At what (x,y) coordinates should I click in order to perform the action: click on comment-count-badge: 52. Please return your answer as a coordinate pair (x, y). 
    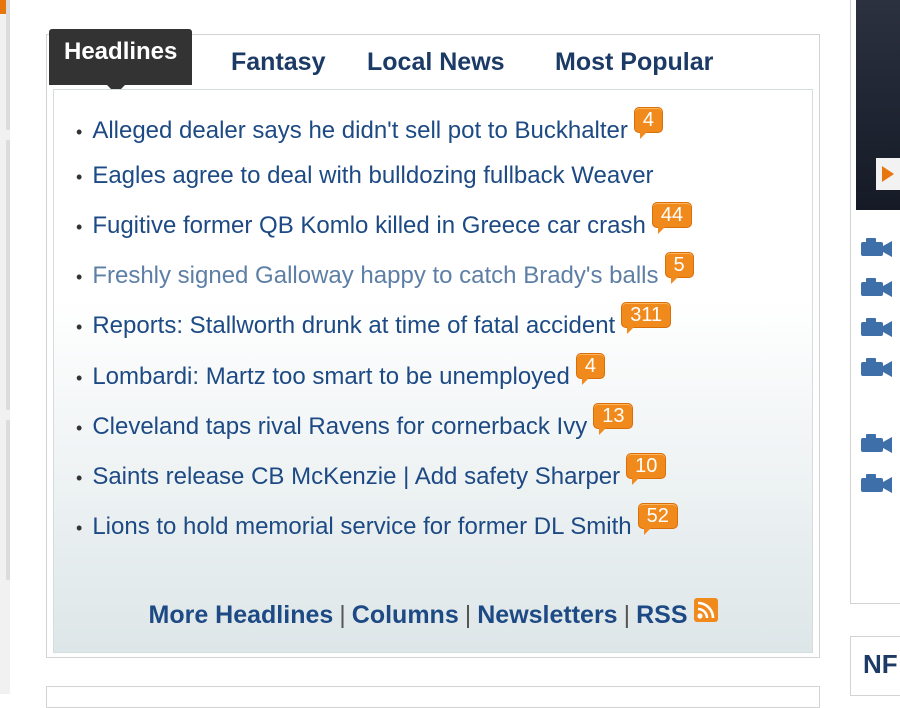
    Looking at the image, I should click on (657, 519).